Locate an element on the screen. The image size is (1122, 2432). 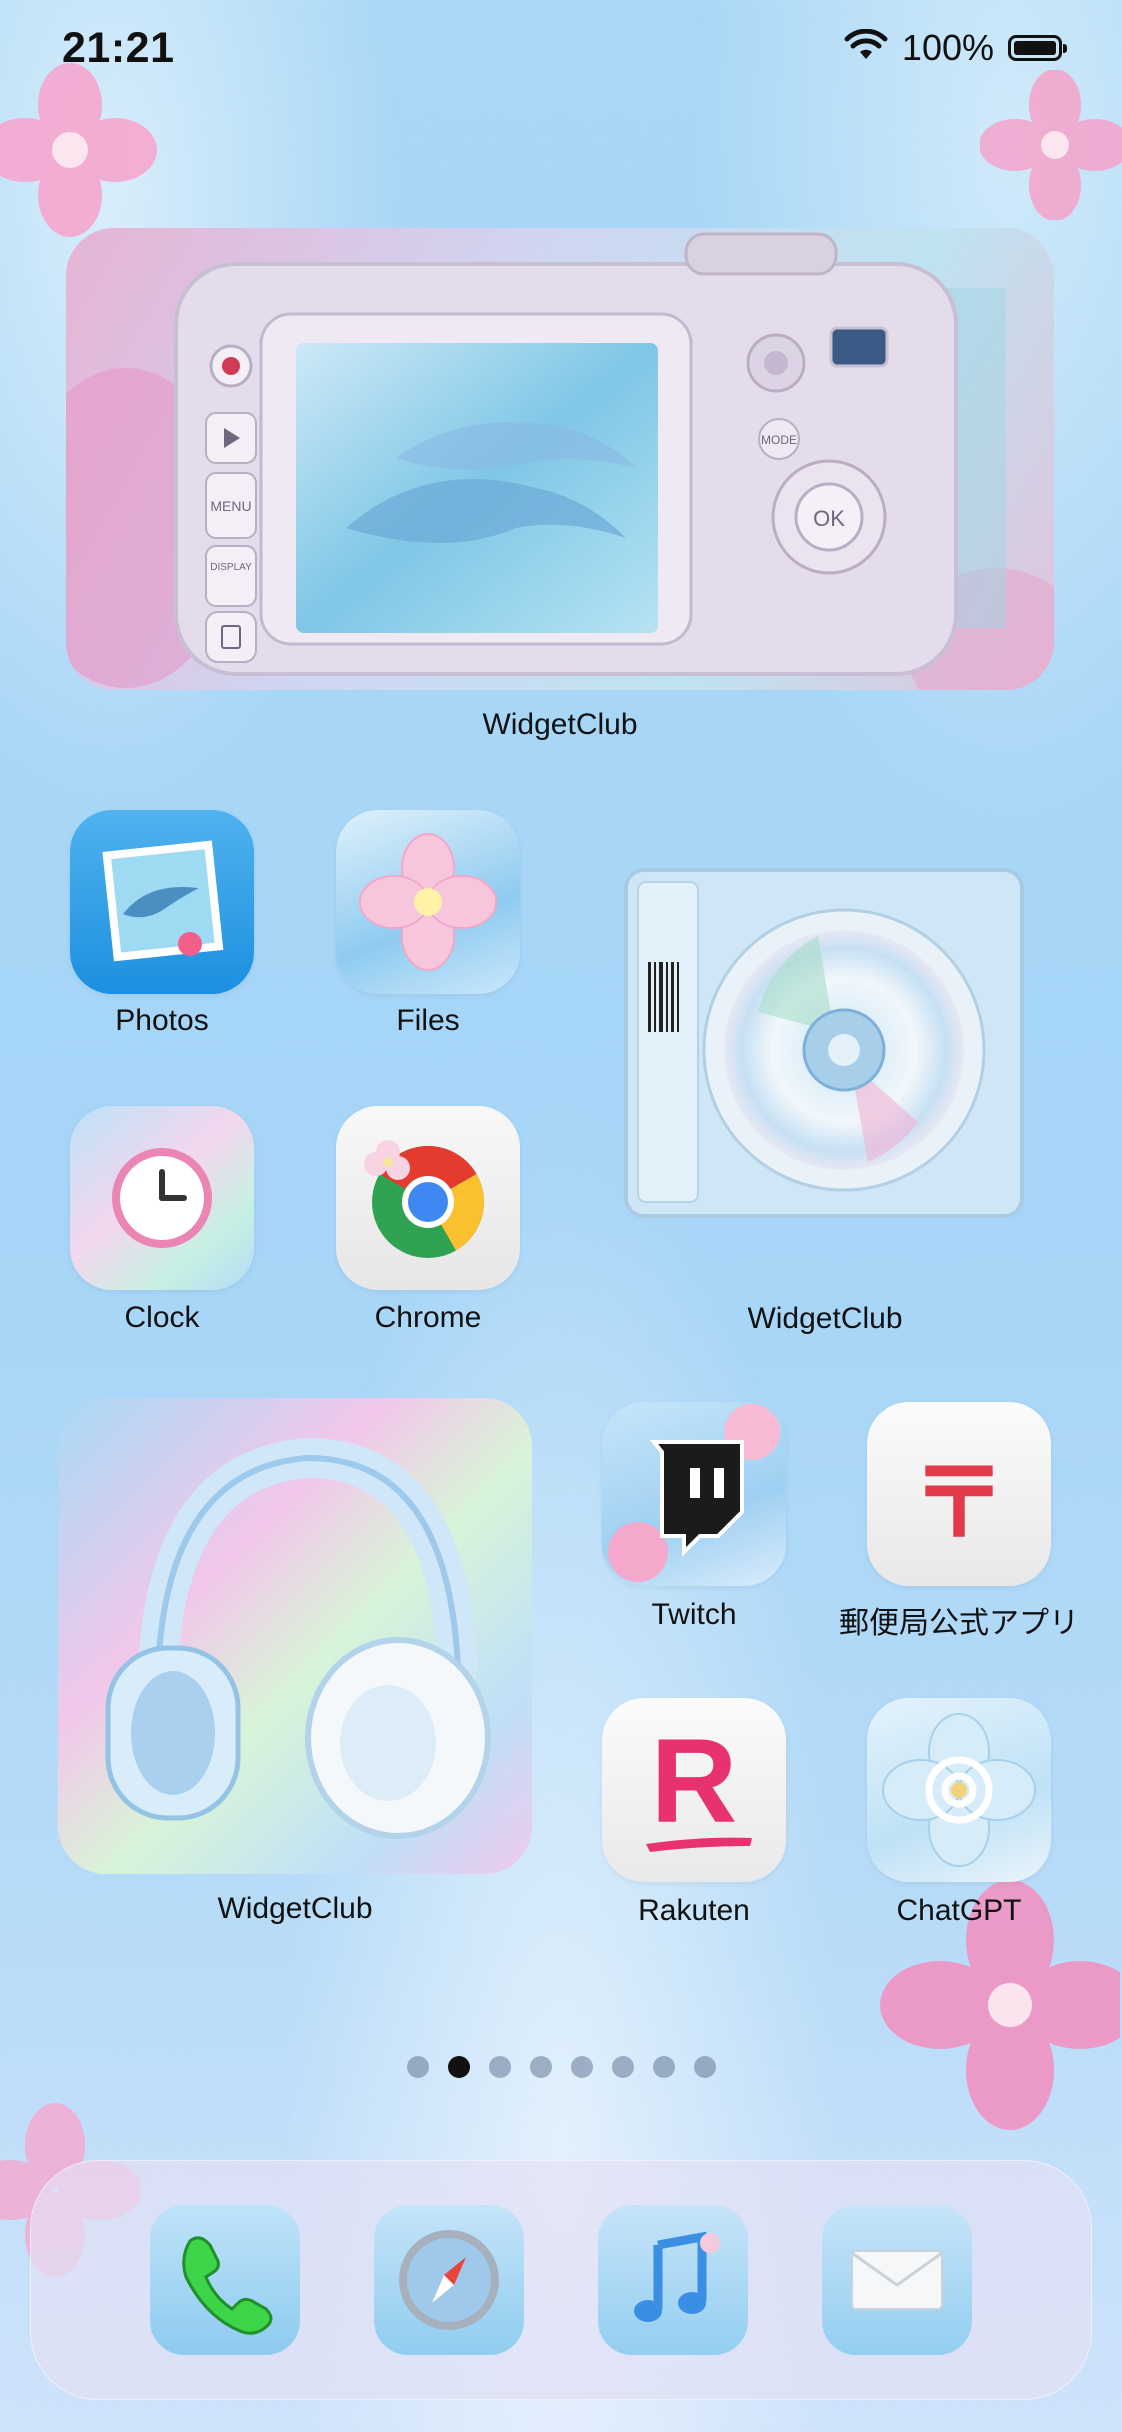
post-office-app-icon: 〒 is located at coordinates (959, 1494).